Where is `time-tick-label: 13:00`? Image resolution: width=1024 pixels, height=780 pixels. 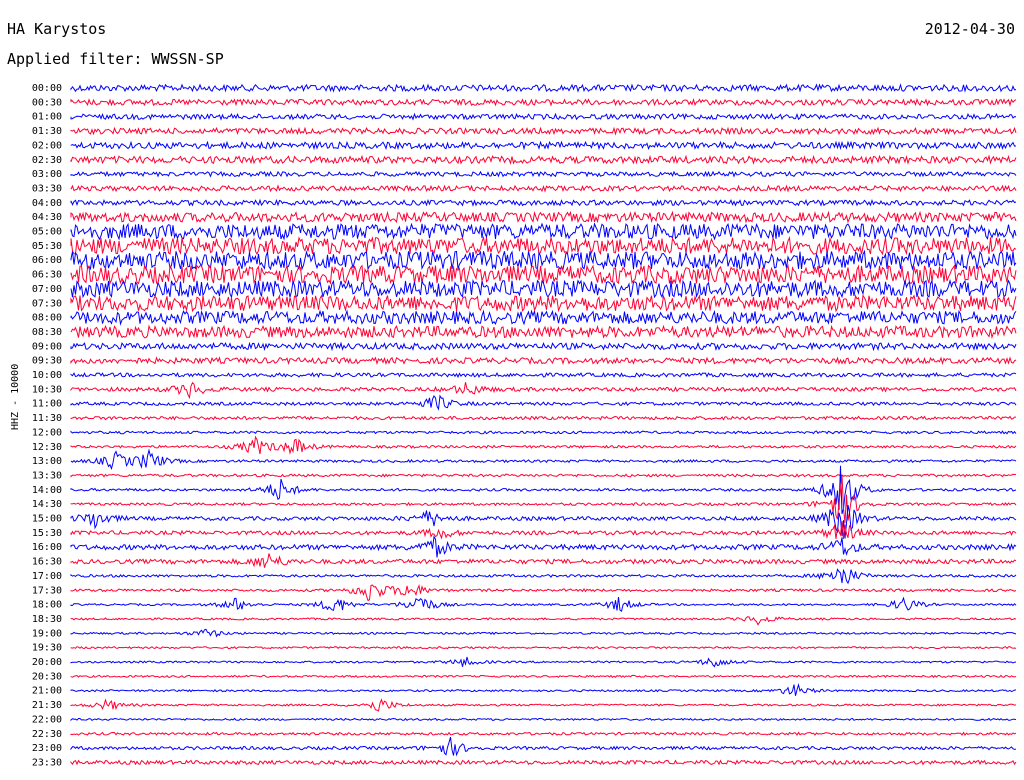
time-tick-label: 13:00 is located at coordinates (47, 461).